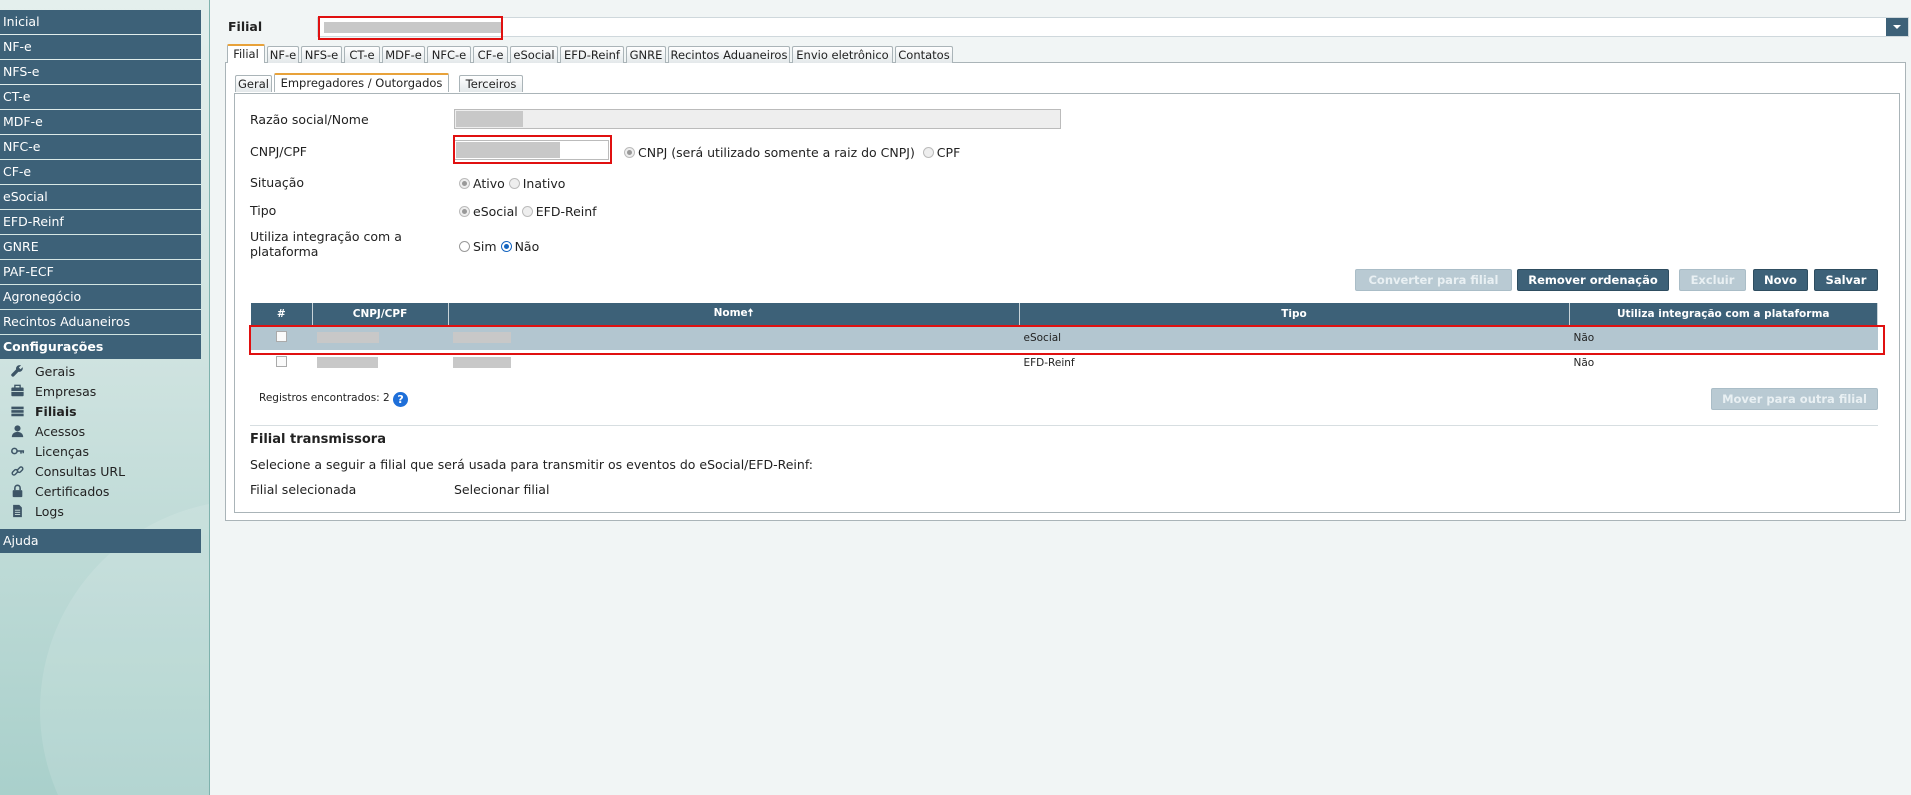  What do you see at coordinates (100, 247) in the screenshot?
I see `sidebar-item-gnre: GNRE` at bounding box center [100, 247].